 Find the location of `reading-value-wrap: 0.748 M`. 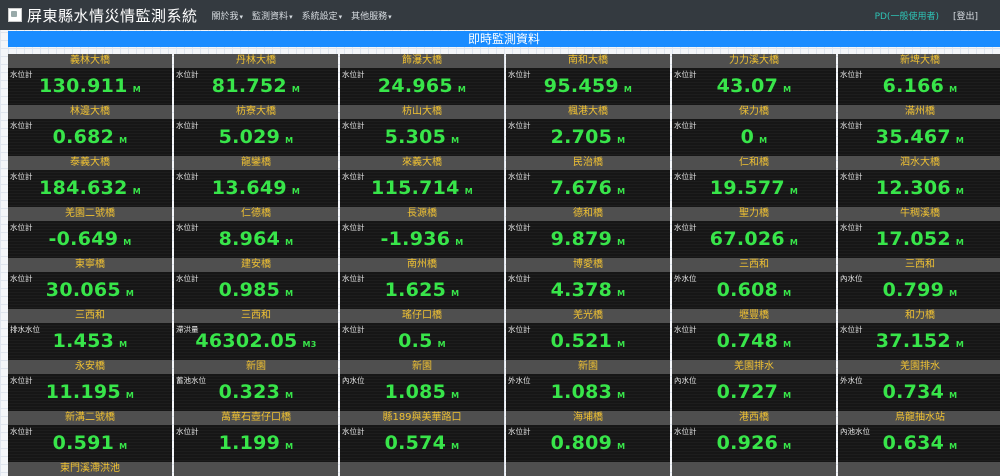

reading-value-wrap: 0.748 M is located at coordinates (754, 341).